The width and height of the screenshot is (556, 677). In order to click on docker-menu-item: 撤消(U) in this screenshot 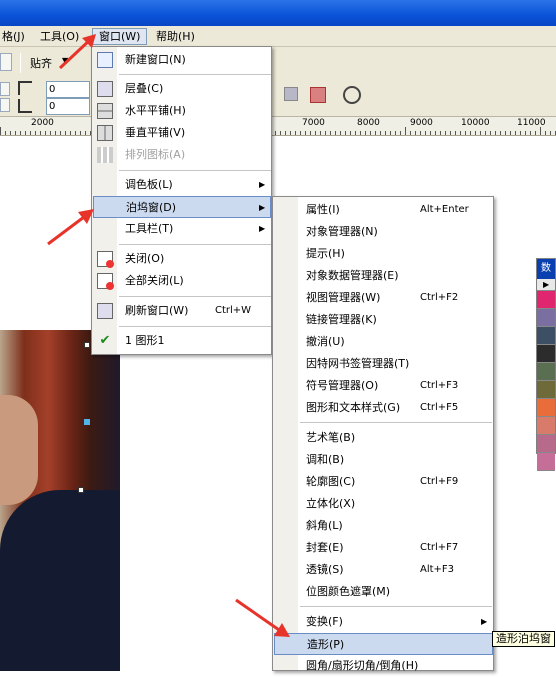, I will do `click(383, 342)`.